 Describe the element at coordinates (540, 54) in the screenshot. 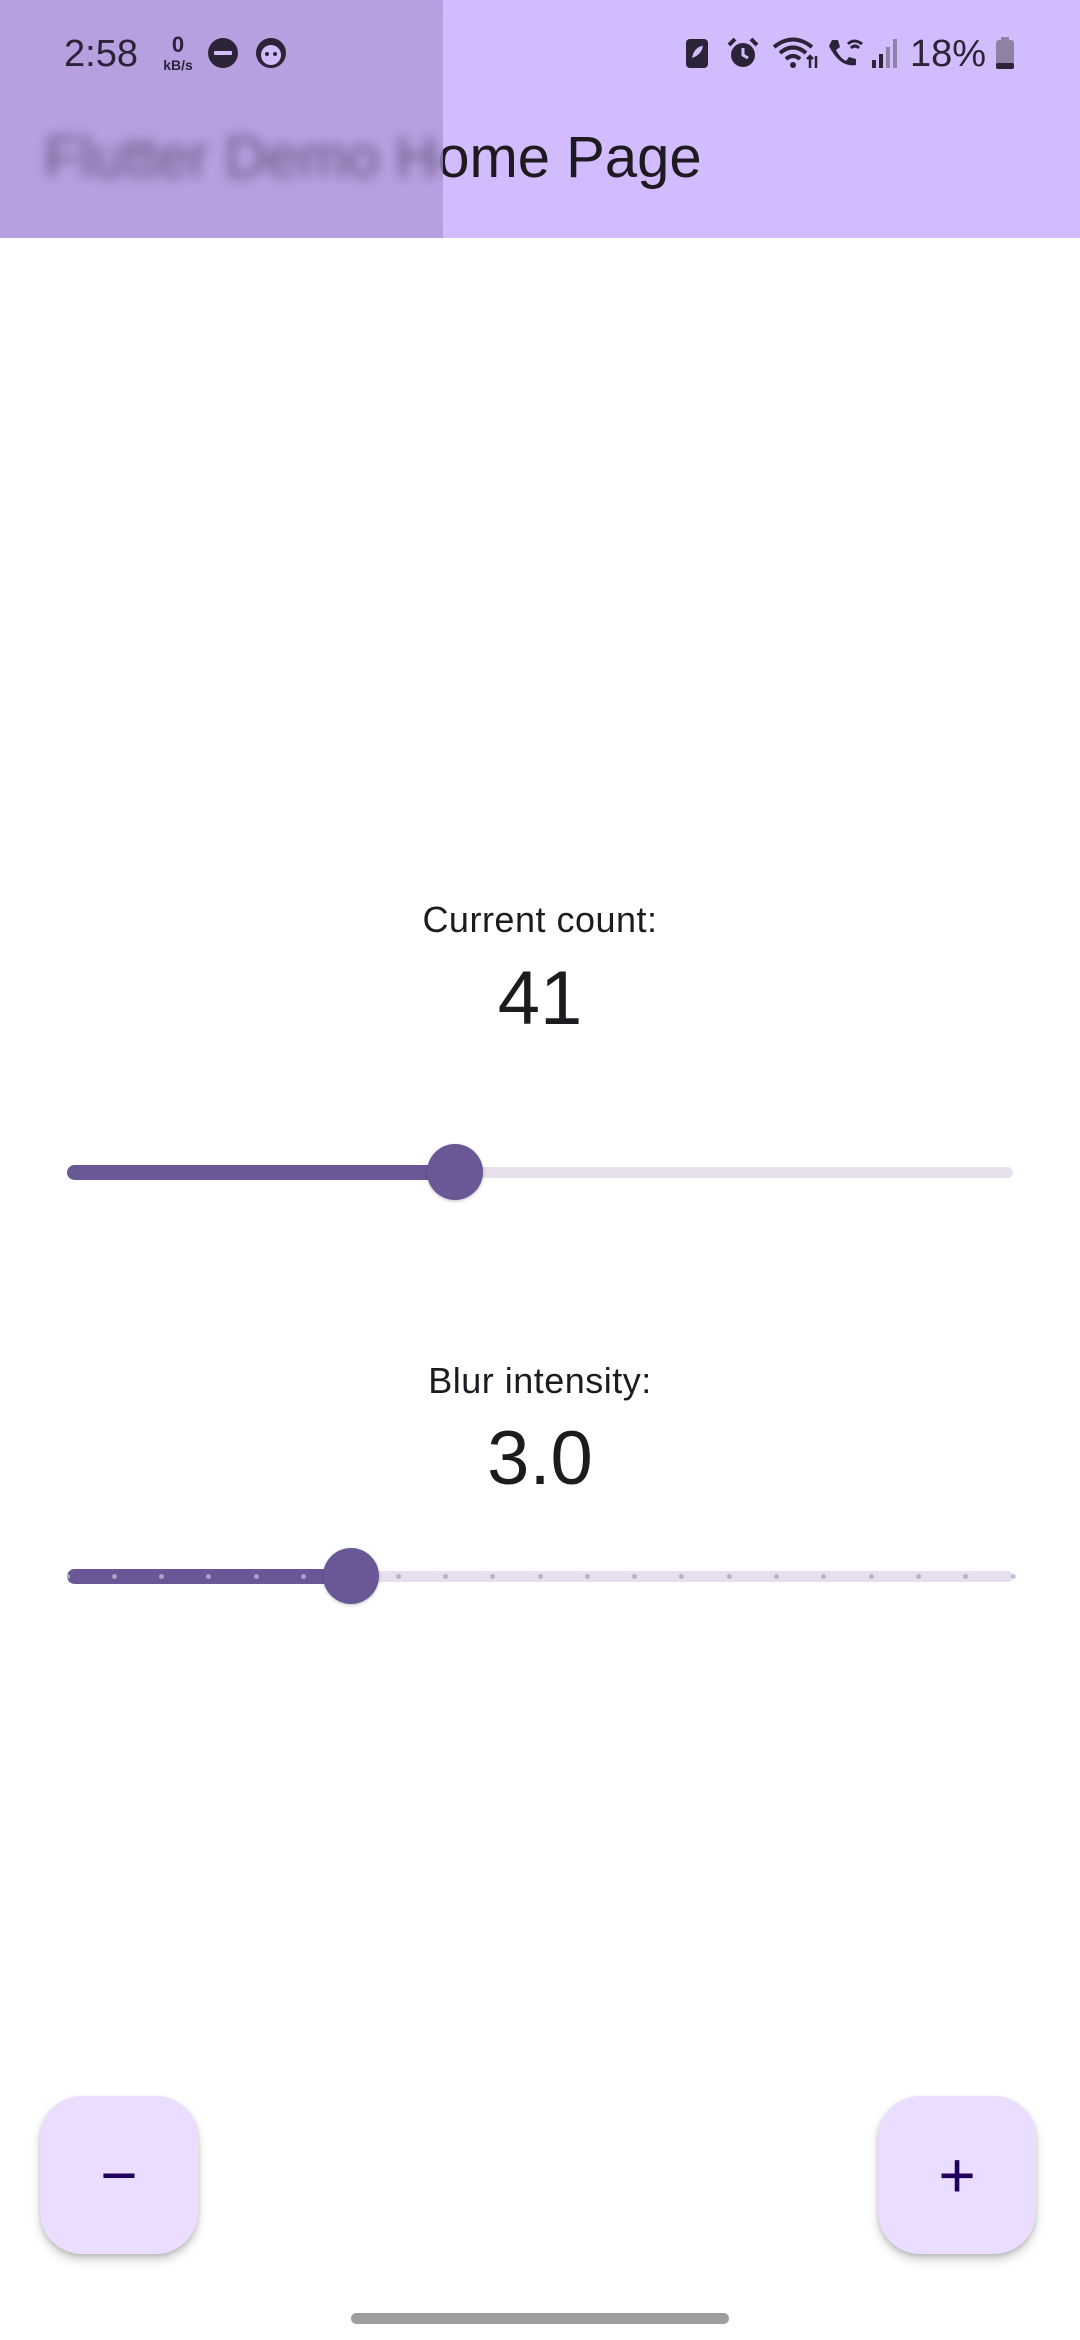

I see `status-bar: 2:58 0 kB/s 18%` at that location.